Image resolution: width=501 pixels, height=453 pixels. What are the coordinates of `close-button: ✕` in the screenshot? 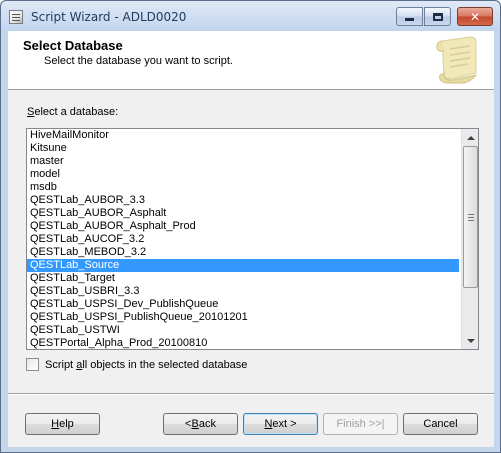 It's located at (475, 16).